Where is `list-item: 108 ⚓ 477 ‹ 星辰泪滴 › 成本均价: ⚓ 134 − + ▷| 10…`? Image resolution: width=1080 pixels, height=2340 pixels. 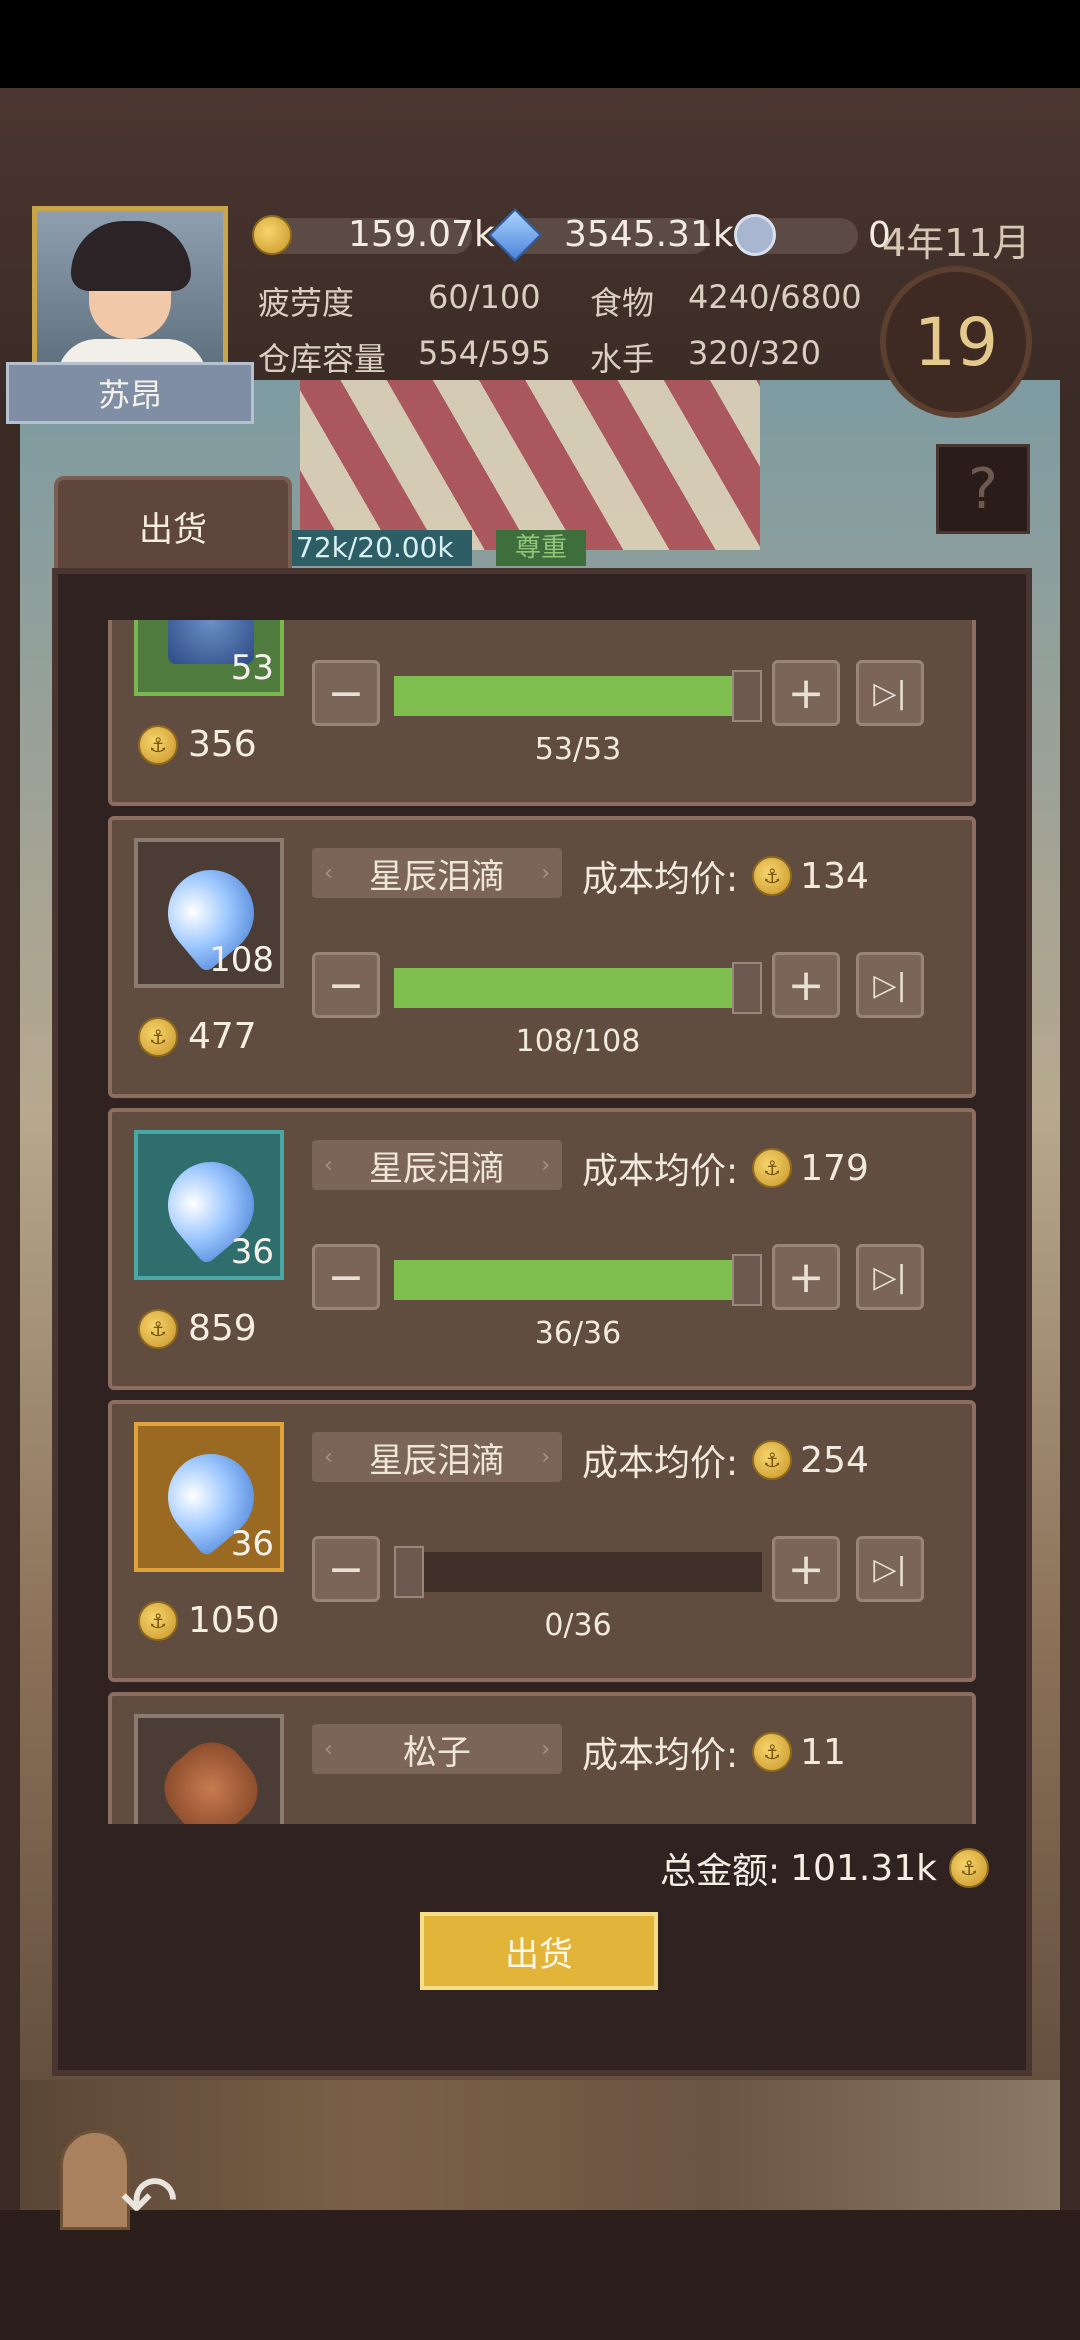 list-item: 108 ⚓ 477 ‹ 星辰泪滴 › 成本均价: ⚓ 134 − + ▷| 10… is located at coordinates (542, 957).